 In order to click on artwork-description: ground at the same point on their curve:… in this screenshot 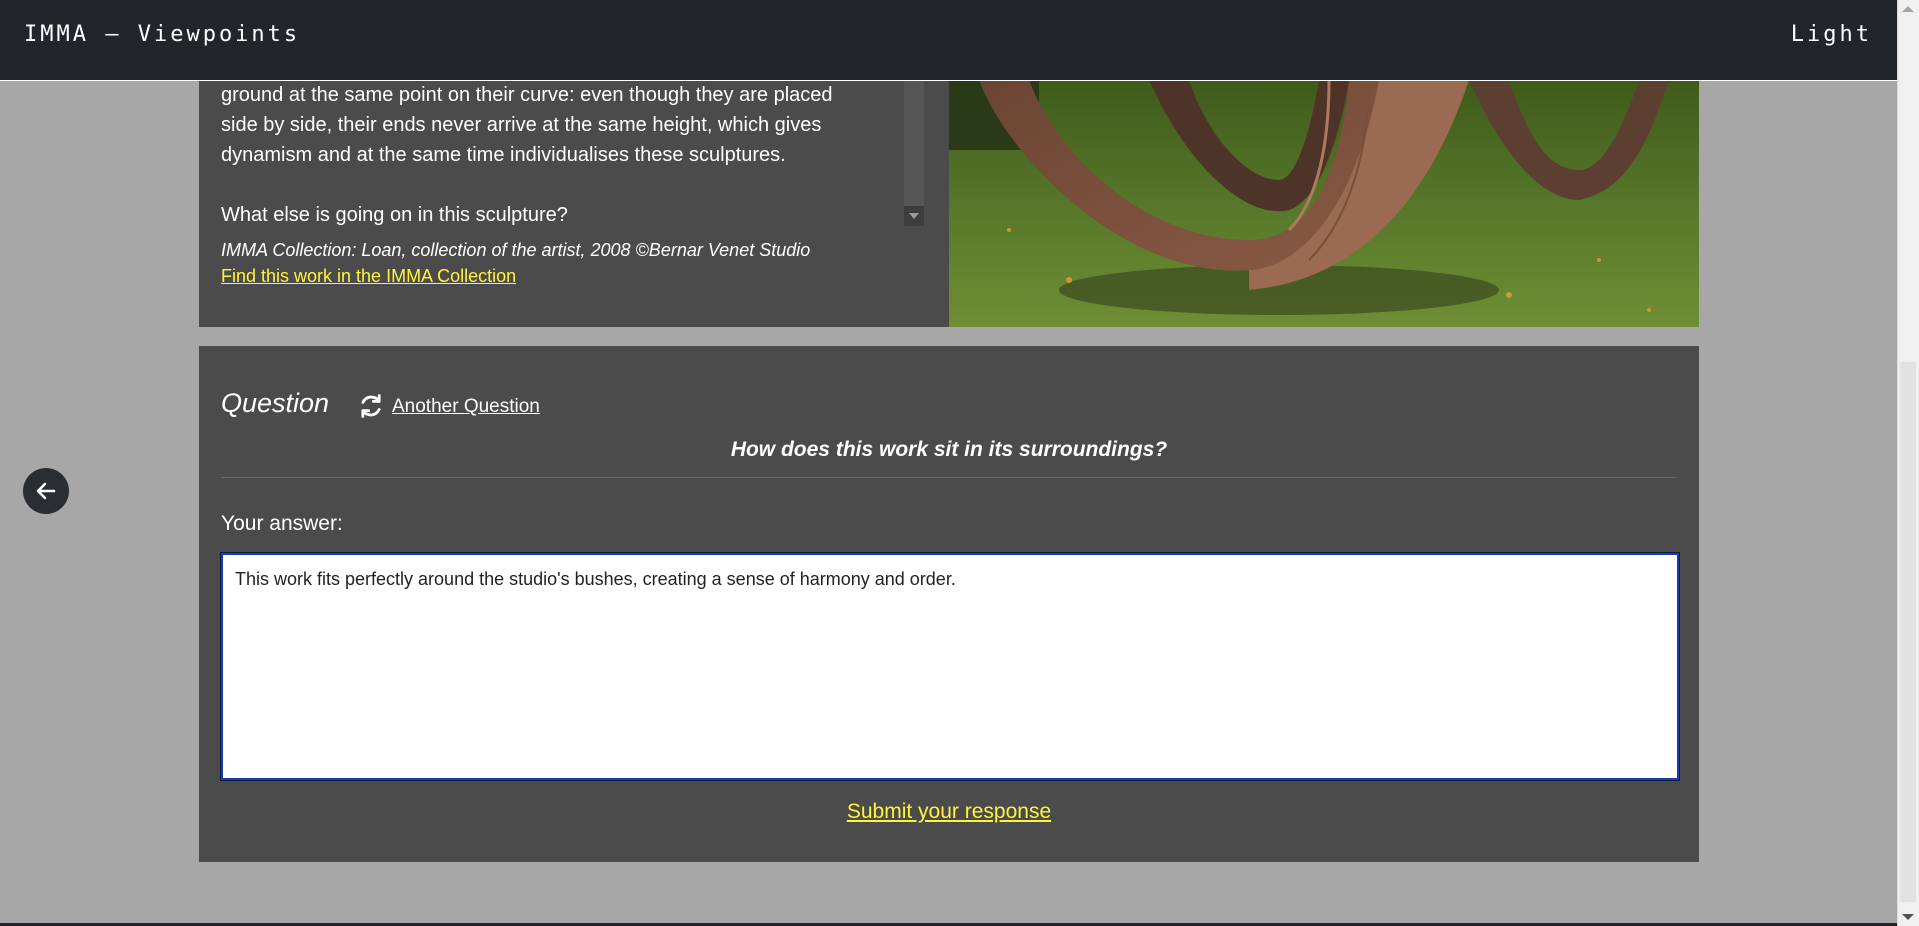, I will do `click(571, 155)`.